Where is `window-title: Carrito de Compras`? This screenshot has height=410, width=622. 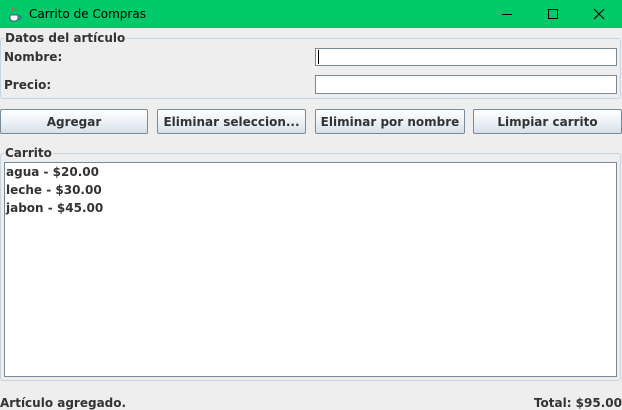 window-title: Carrito de Compras is located at coordinates (87, 14).